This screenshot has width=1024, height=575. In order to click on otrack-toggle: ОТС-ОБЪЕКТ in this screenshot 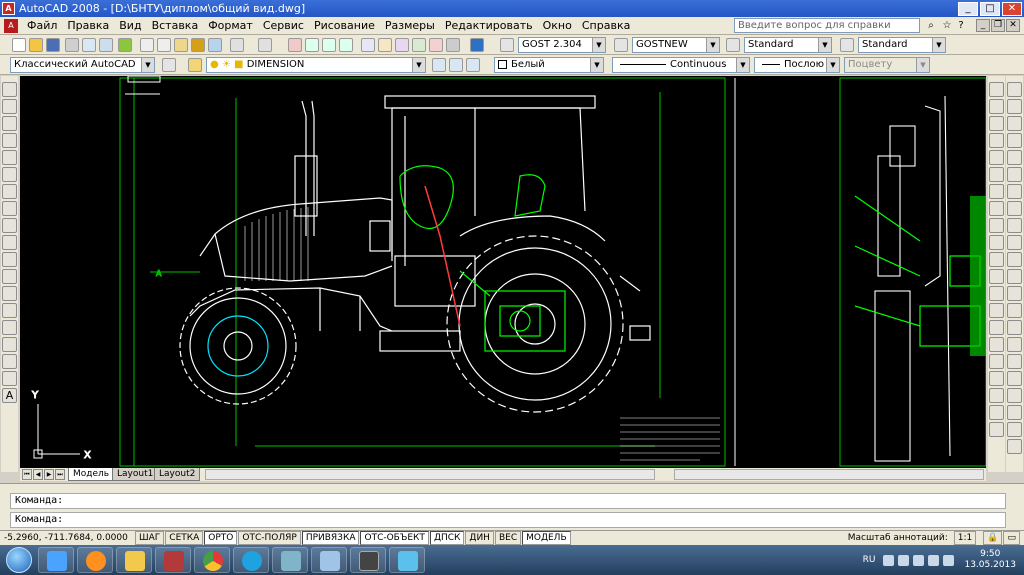, I will do `click(394, 538)`.